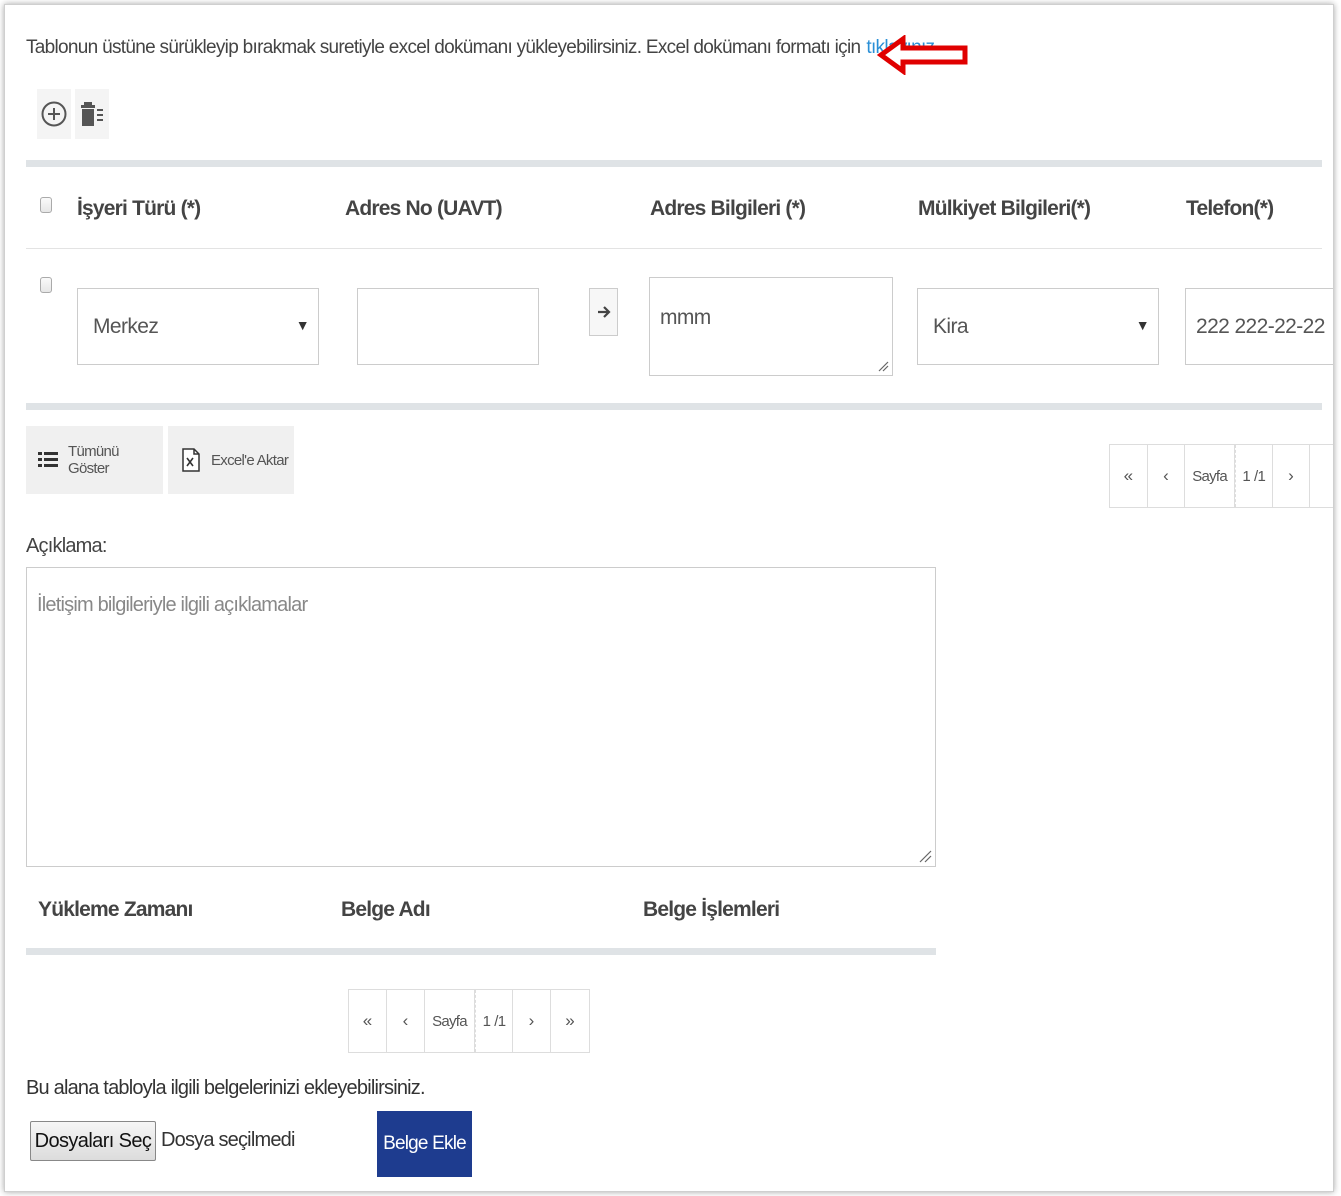  What do you see at coordinates (46, 205) in the screenshot?
I see `select-all-checkbox` at bounding box center [46, 205].